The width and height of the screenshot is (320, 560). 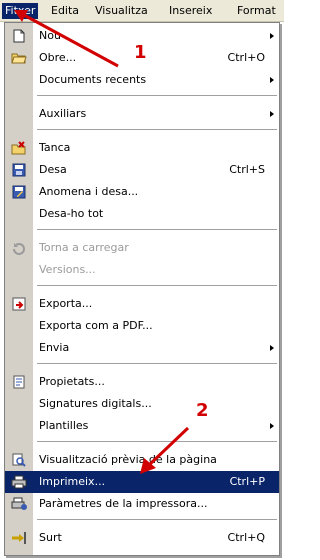 What do you see at coordinates (202, 410) in the screenshot?
I see `annotation-number-2: 2` at bounding box center [202, 410].